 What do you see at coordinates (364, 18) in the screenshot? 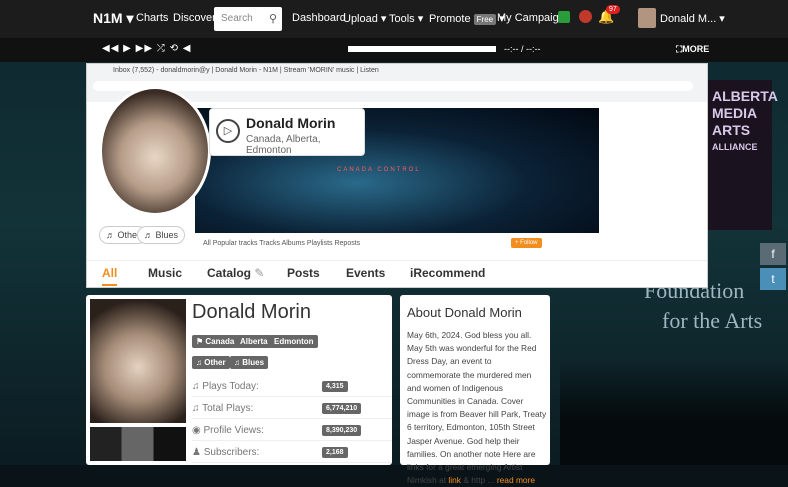
I see `nav-upload: Upload ▾` at bounding box center [364, 18].